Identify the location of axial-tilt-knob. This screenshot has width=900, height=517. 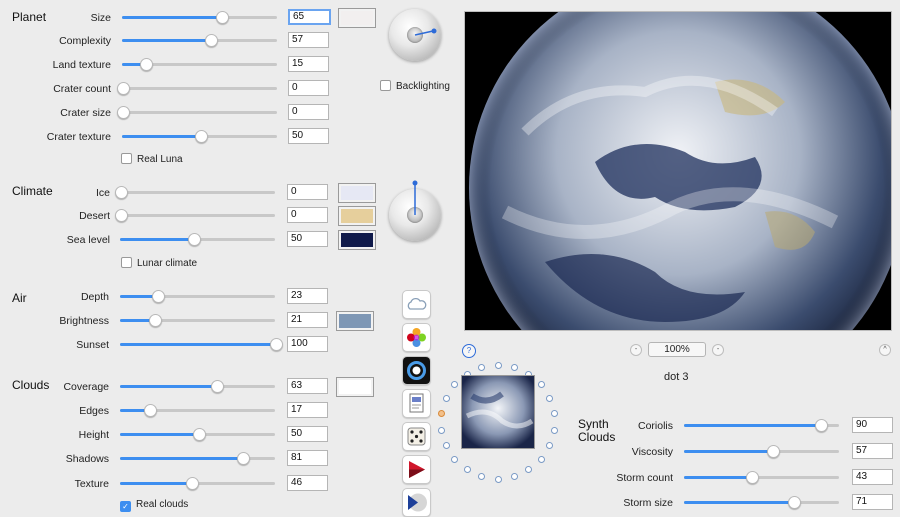
(415, 210).